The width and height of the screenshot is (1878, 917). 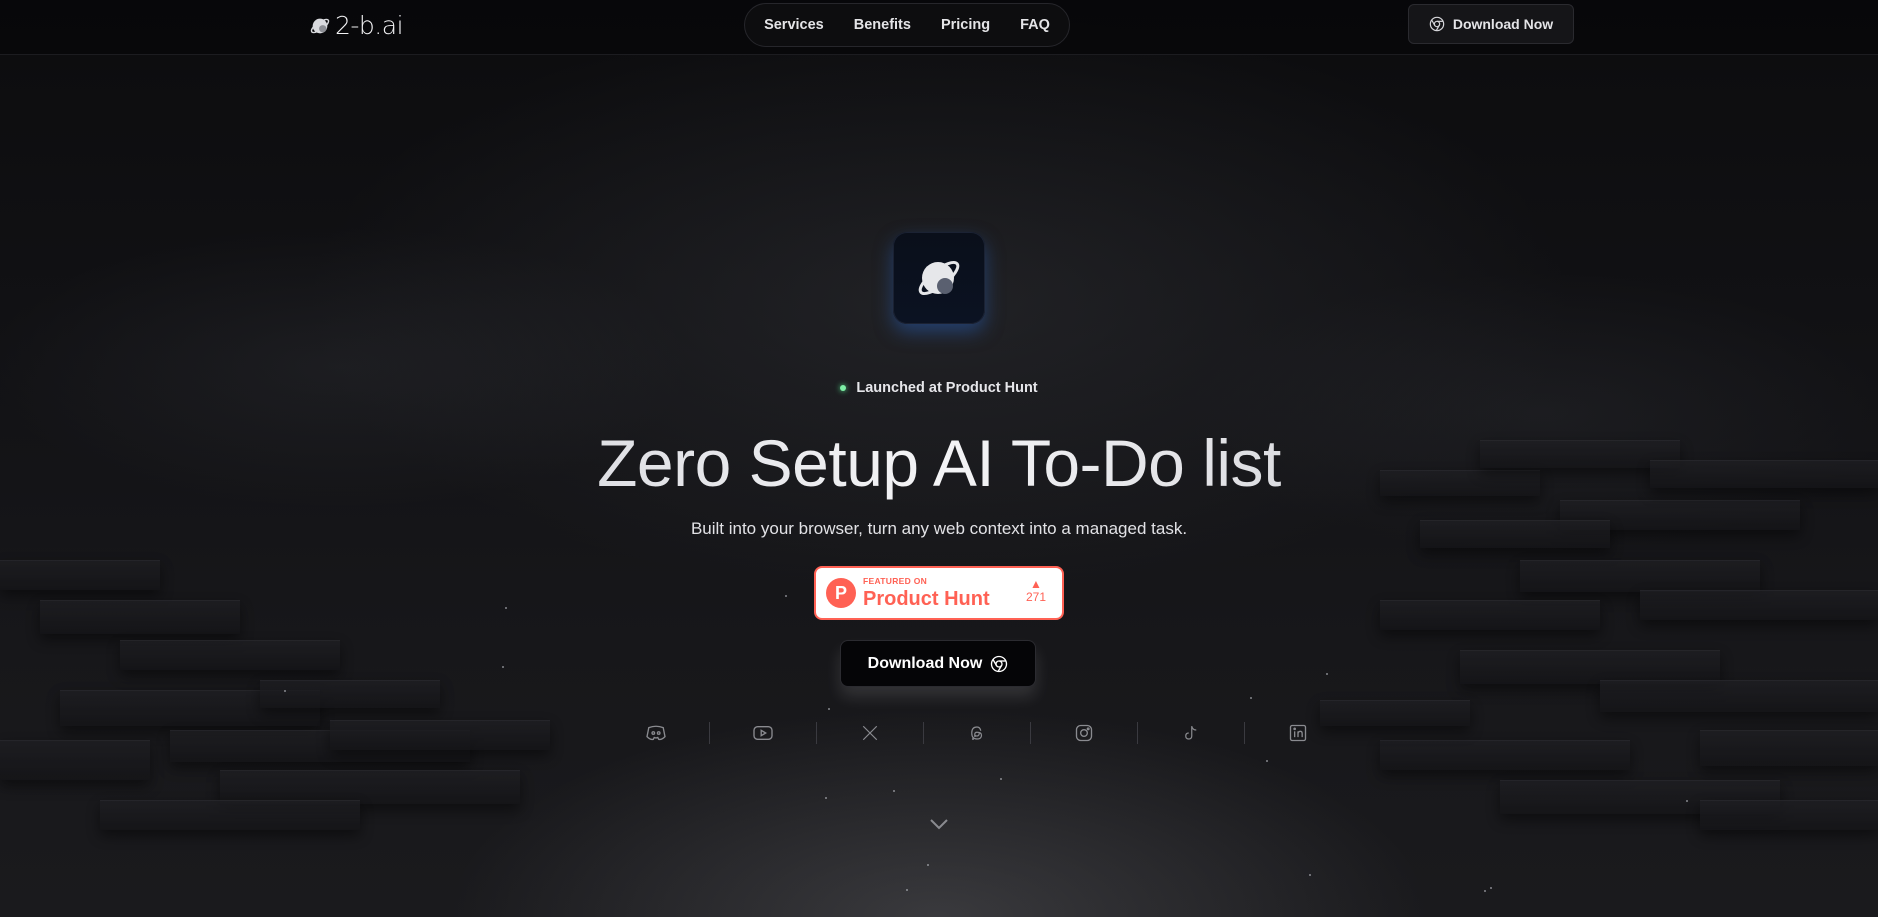 What do you see at coordinates (882, 25) in the screenshot?
I see `nav-benefits: Benefits` at bounding box center [882, 25].